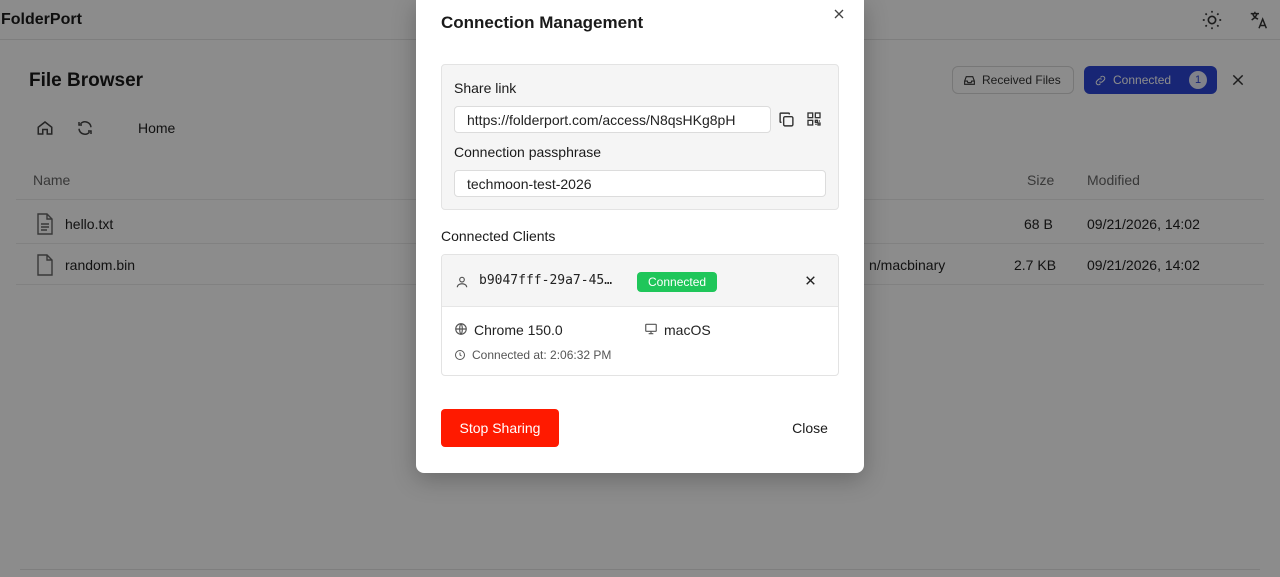  Describe the element at coordinates (461, 329) in the screenshot. I see `globe-icon` at that location.